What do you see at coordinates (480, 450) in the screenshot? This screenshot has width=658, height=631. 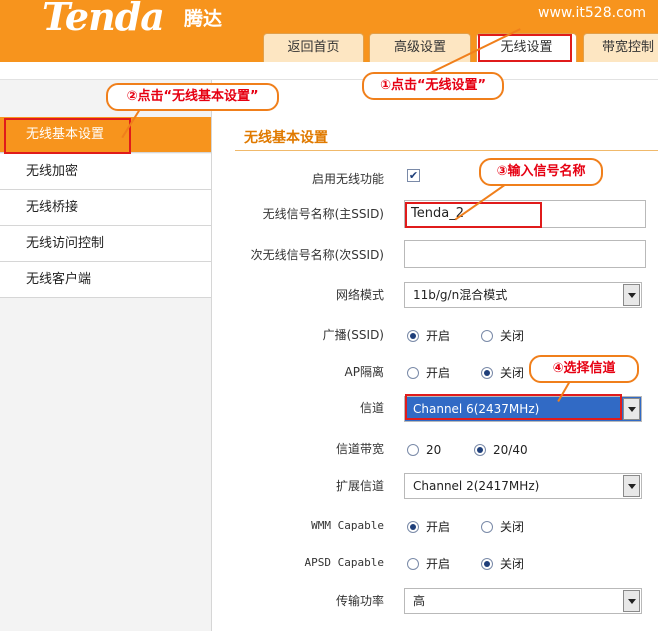 I see `bandwidth-2040-radio` at bounding box center [480, 450].